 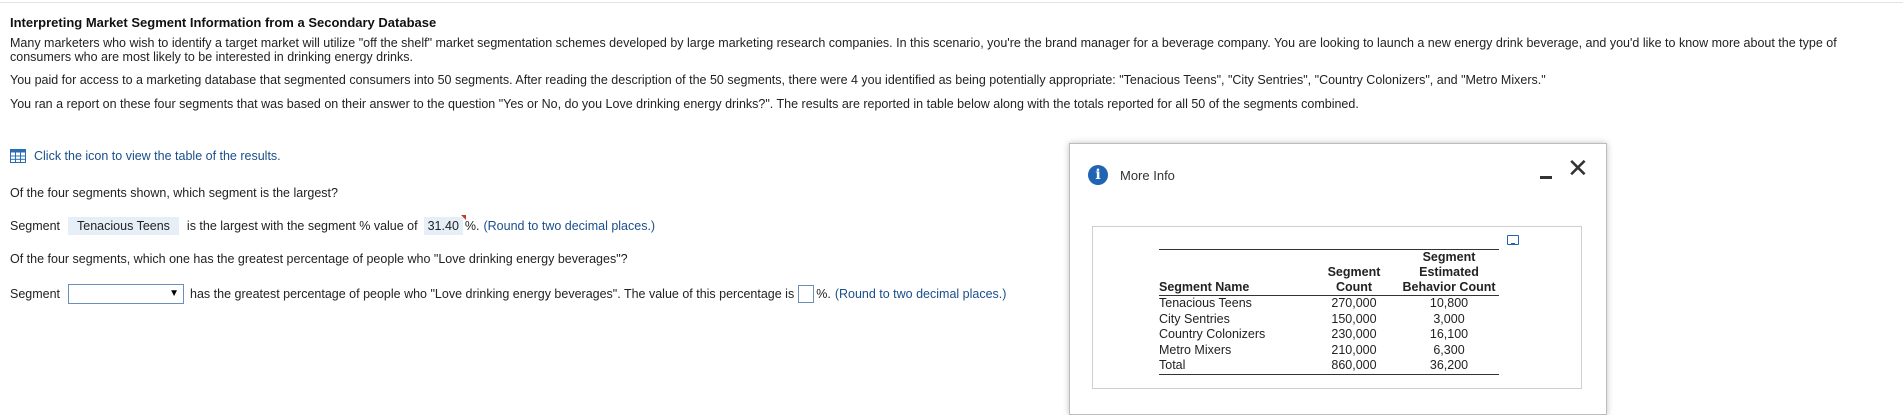 I want to click on incorrect-flag-icon, so click(x=463, y=217).